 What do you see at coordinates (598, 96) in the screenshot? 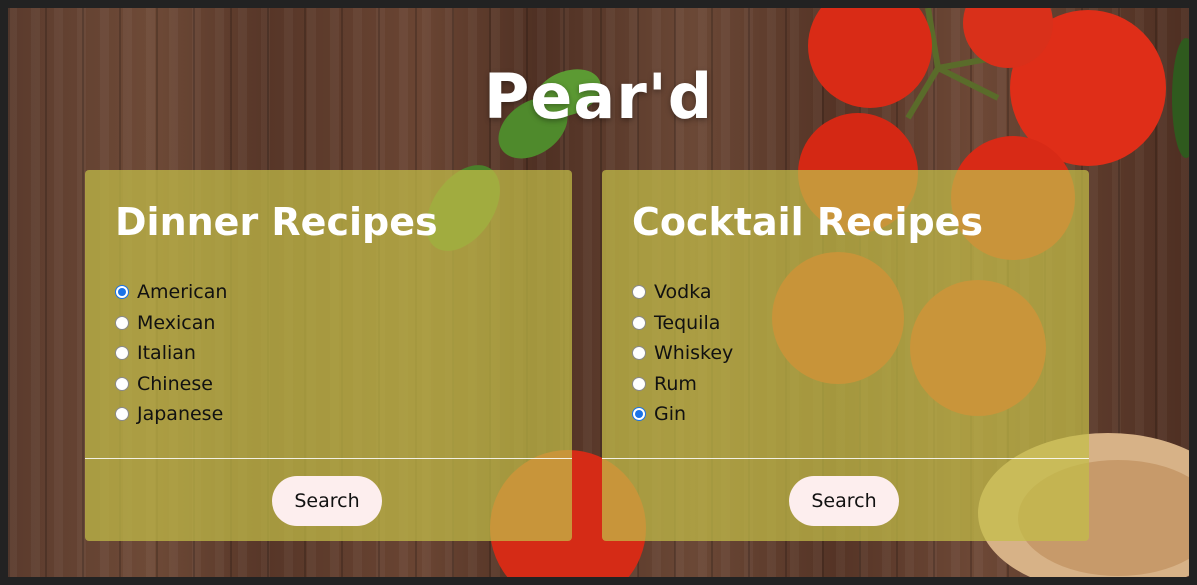
I see `app-title: Pear'd` at bounding box center [598, 96].